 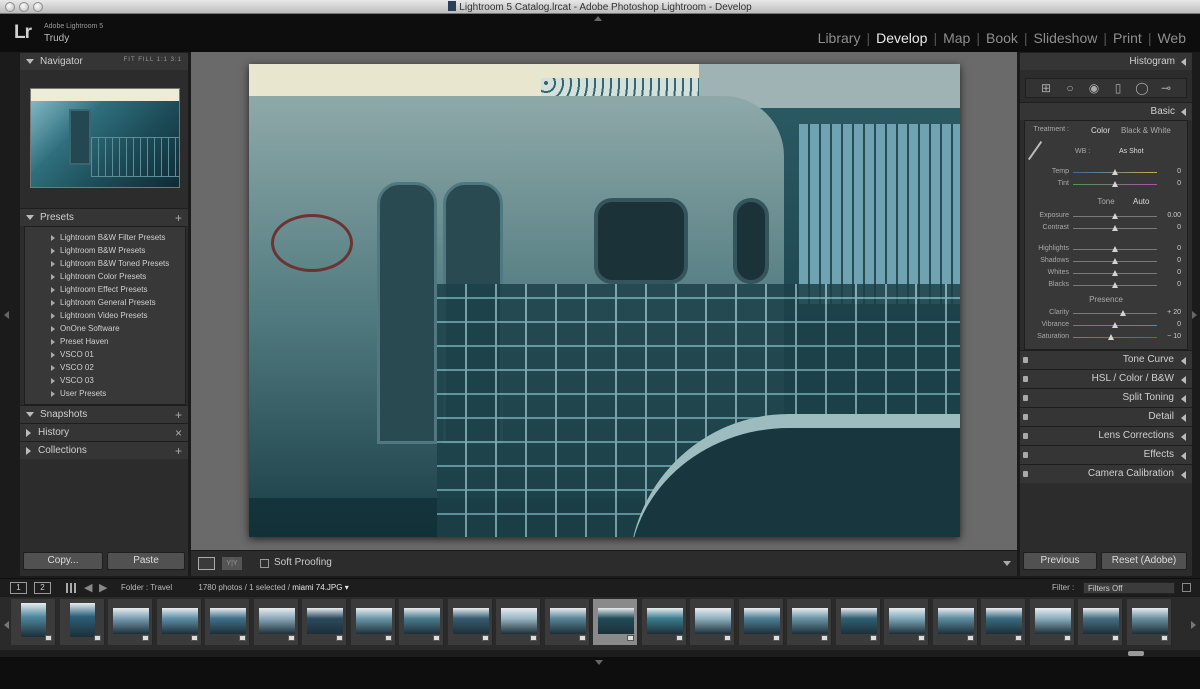 I want to click on filter-select: Filters Off, so click(x=1129, y=588).